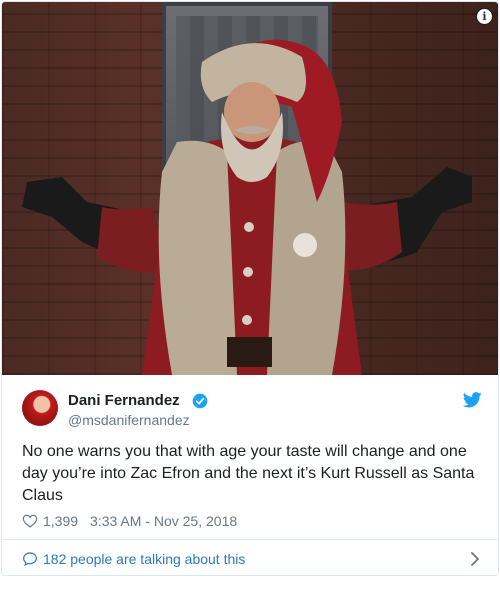 This screenshot has width=500, height=602. What do you see at coordinates (163, 521) in the screenshot?
I see `tweet-timestamp: 3:33 AM - Nov 25, 2018` at bounding box center [163, 521].